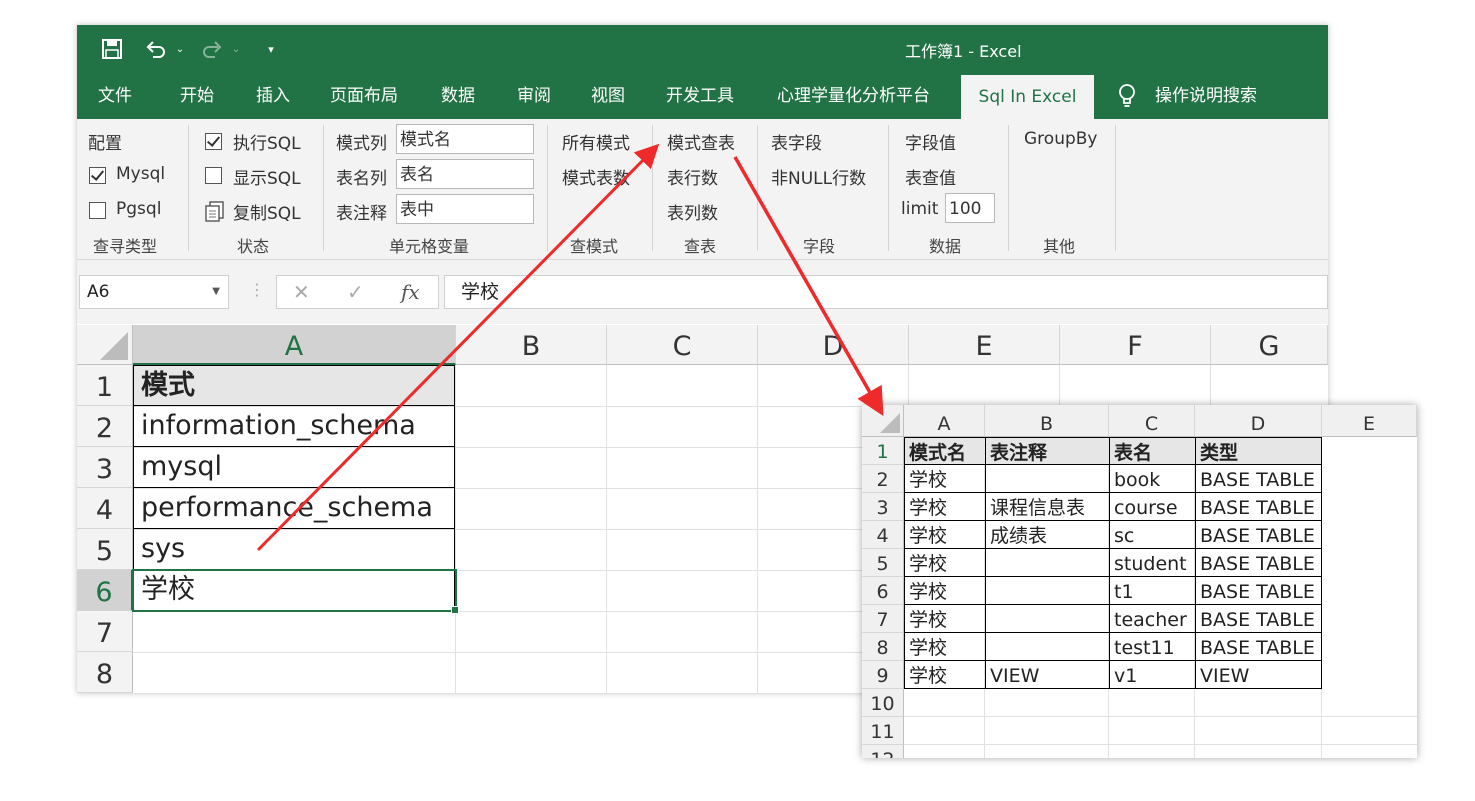 The width and height of the screenshot is (1475, 801). What do you see at coordinates (883, 507) in the screenshot?
I see `result-row-header-3: 3` at bounding box center [883, 507].